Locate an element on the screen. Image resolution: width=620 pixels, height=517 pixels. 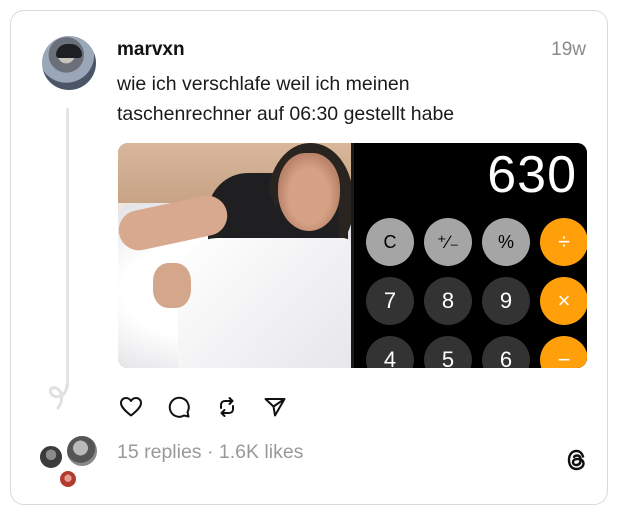
repost-icon is located at coordinates (227, 407).